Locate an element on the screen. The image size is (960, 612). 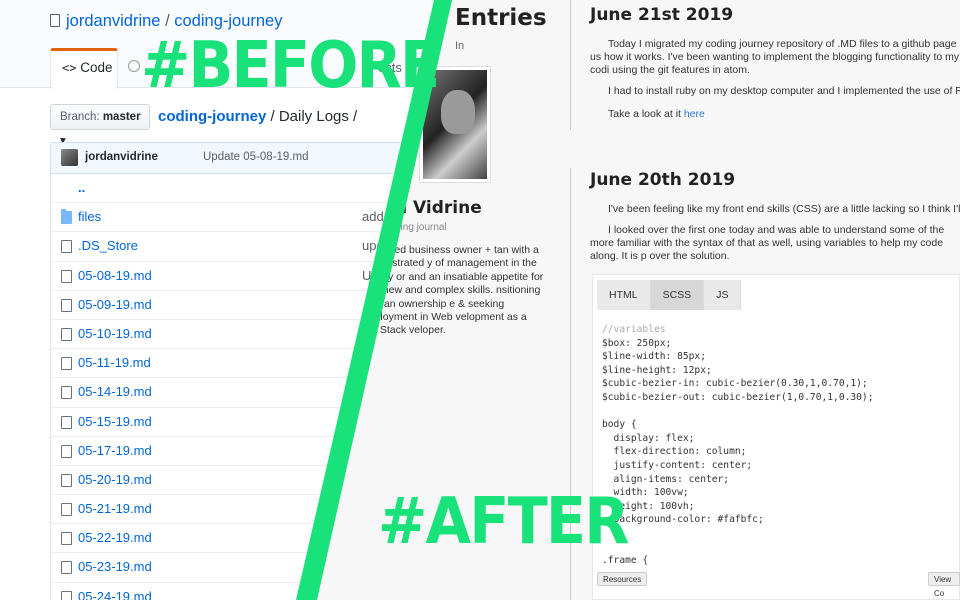
code-line: //variables is located at coordinates (634, 329).